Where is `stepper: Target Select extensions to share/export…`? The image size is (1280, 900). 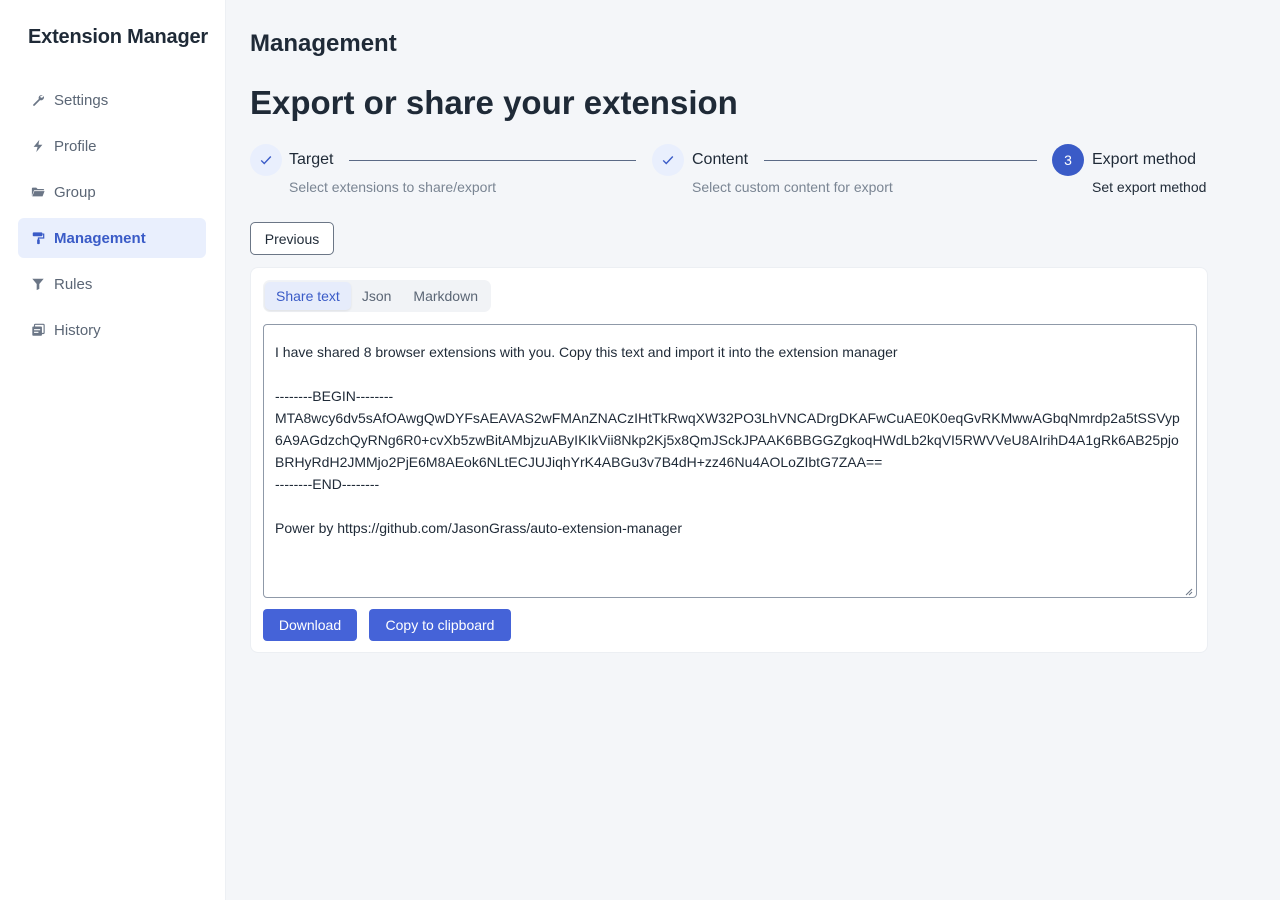 stepper: Target Select extensions to share/export… is located at coordinates (730, 172).